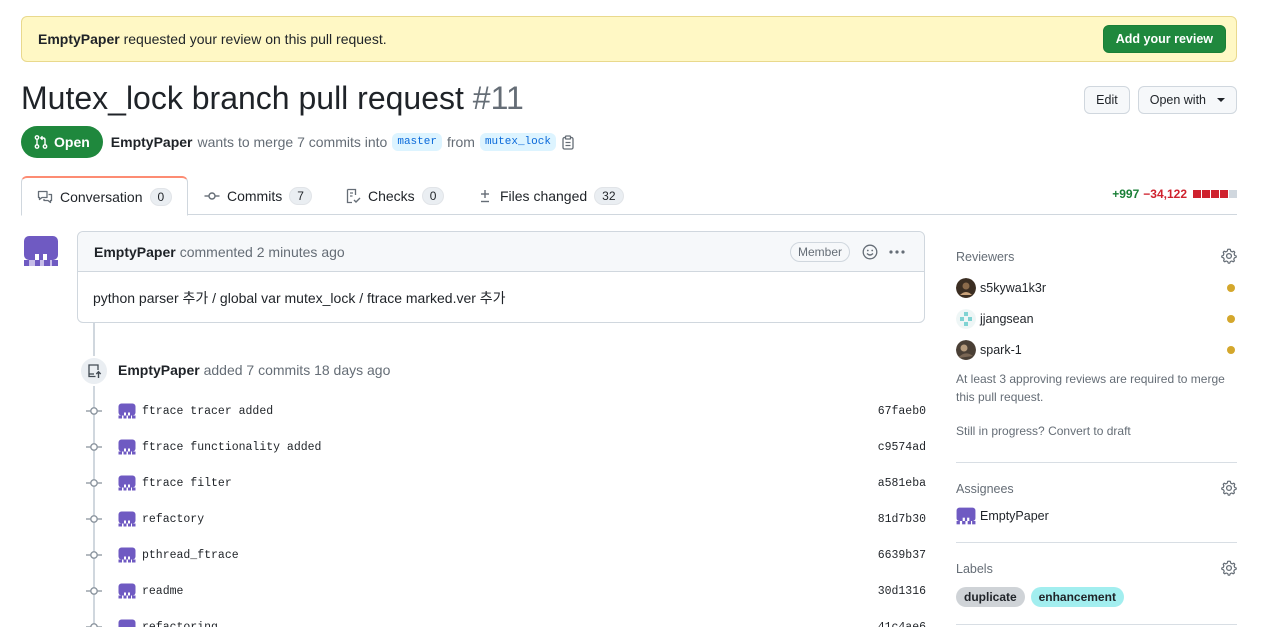 This screenshot has width=1262, height=627. Describe the element at coordinates (272, 98) in the screenshot. I see `pr-title: Mutex_lock branch pull request #11` at that location.